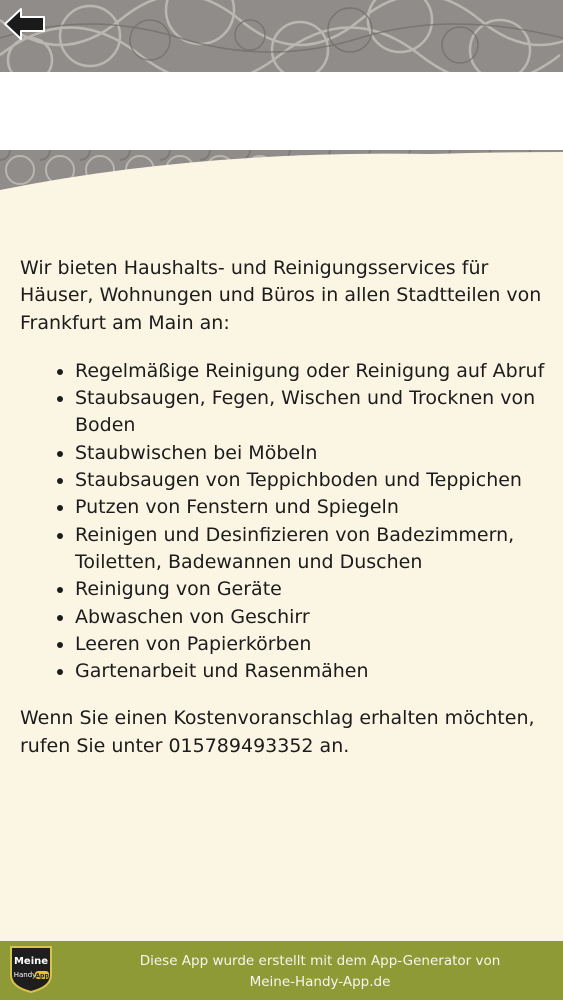 The image size is (563, 1000). What do you see at coordinates (42, 976) in the screenshot?
I see `logo-badge: App` at bounding box center [42, 976].